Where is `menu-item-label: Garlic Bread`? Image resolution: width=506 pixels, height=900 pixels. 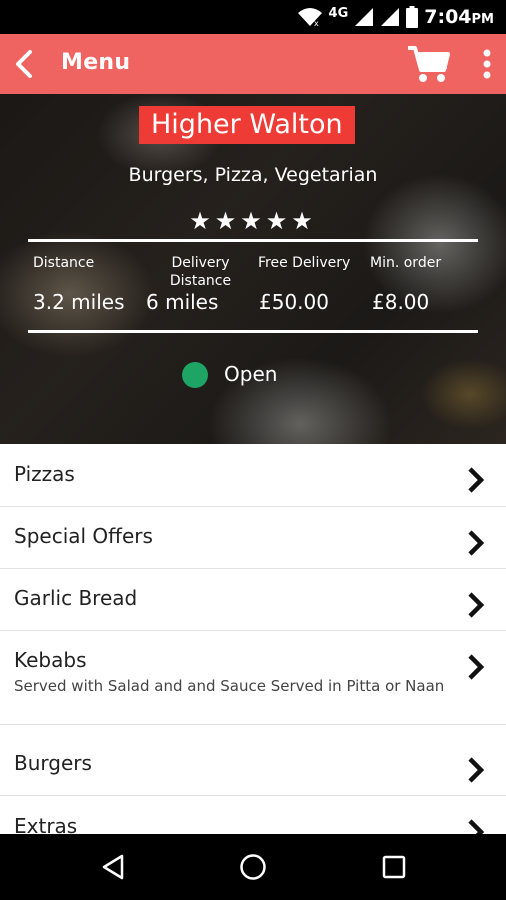
menu-item-label: Garlic Bread is located at coordinates (76, 598).